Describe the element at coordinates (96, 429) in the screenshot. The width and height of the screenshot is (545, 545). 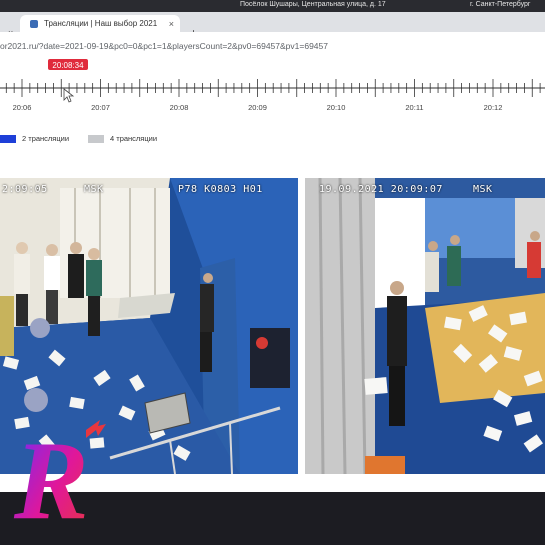
I see `gender-symbol-icon` at that location.